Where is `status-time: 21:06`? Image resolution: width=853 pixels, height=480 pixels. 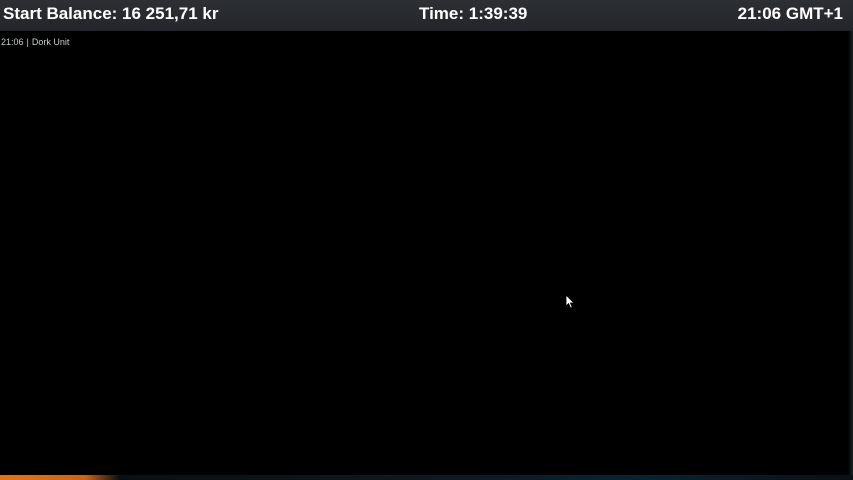
status-time: 21:06 is located at coordinates (12, 42).